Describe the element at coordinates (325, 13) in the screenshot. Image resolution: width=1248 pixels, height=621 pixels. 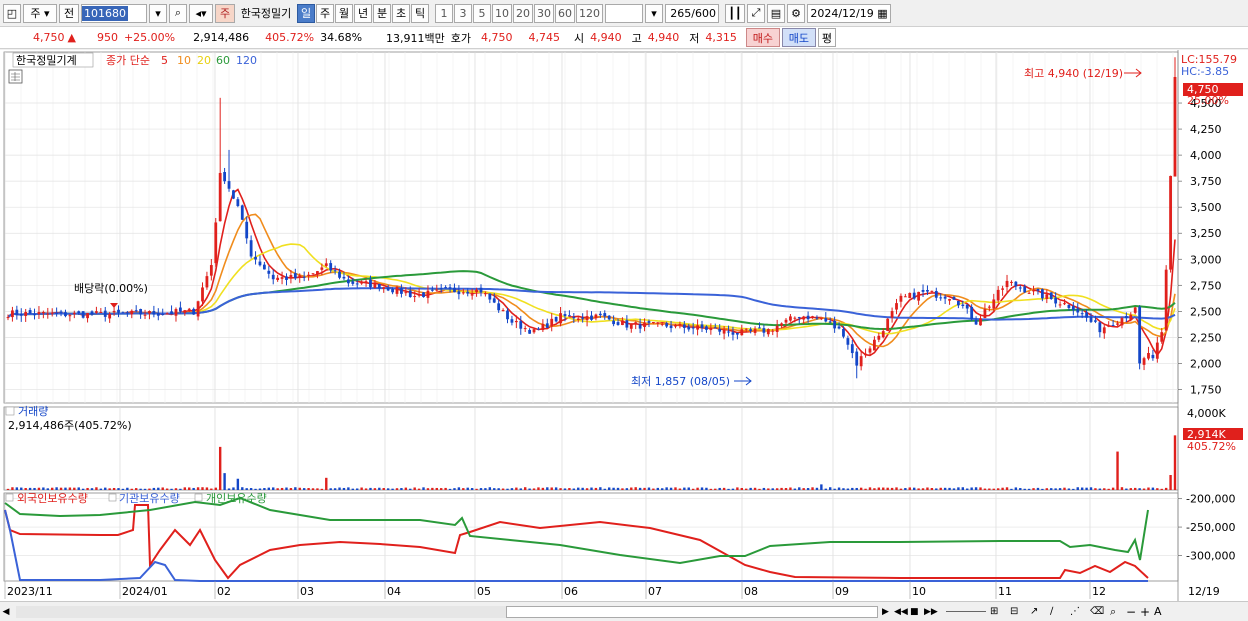
I see `tab-week: 주` at that location.